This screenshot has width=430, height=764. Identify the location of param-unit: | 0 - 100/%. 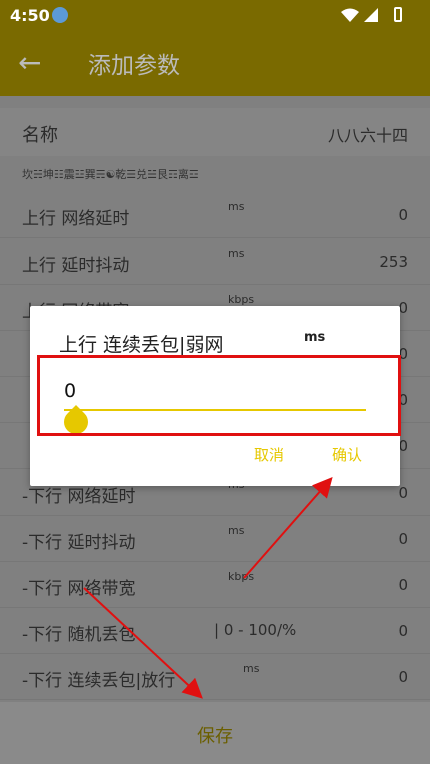
(255, 630).